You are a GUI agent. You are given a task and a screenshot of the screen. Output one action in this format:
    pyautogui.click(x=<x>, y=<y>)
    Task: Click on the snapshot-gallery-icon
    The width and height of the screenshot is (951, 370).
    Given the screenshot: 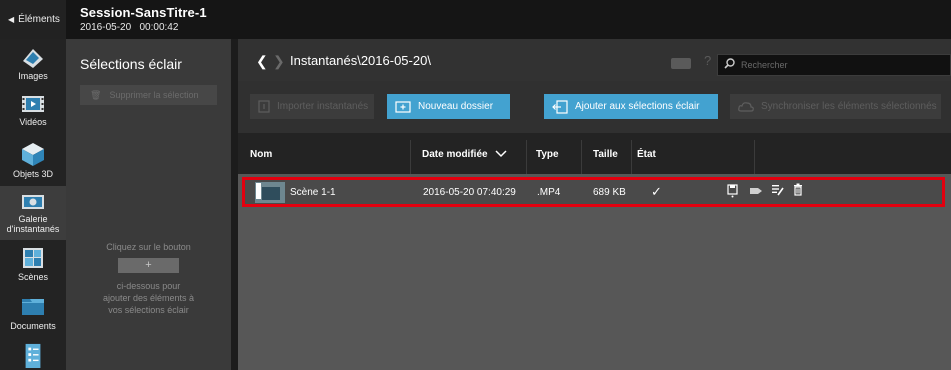 What is the action you would take?
    pyautogui.click(x=33, y=202)
    